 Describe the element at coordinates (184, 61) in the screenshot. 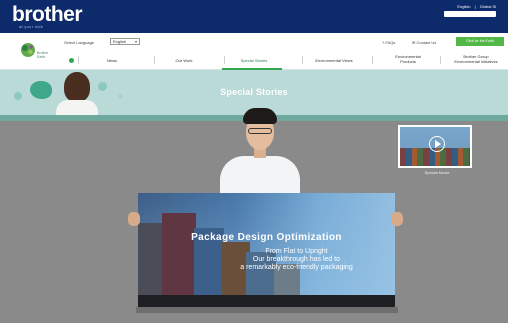

I see `nav-item-our-work: Our Work` at that location.